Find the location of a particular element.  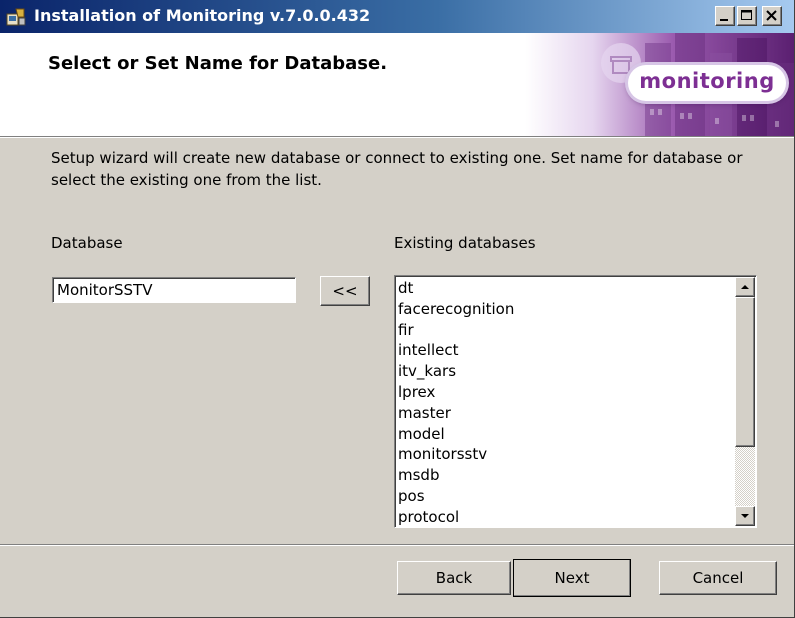

next-button: Next is located at coordinates (572, 578).